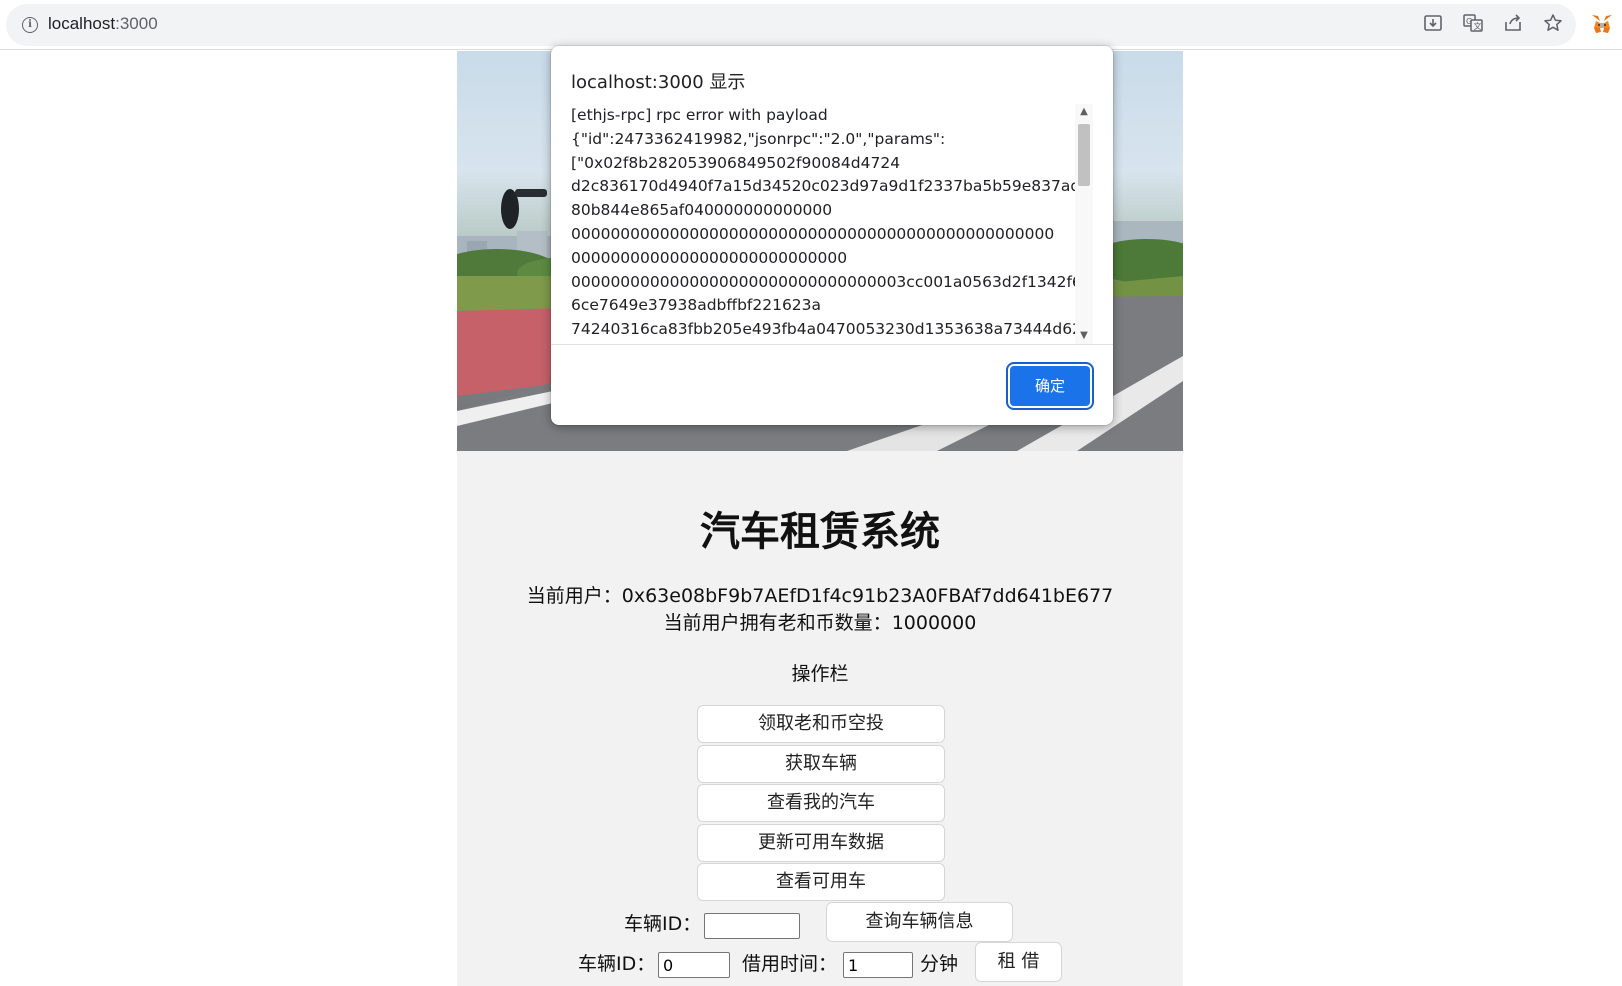 This screenshot has width=1622, height=986. What do you see at coordinates (1513, 23) in the screenshot?
I see `share-icon` at bounding box center [1513, 23].